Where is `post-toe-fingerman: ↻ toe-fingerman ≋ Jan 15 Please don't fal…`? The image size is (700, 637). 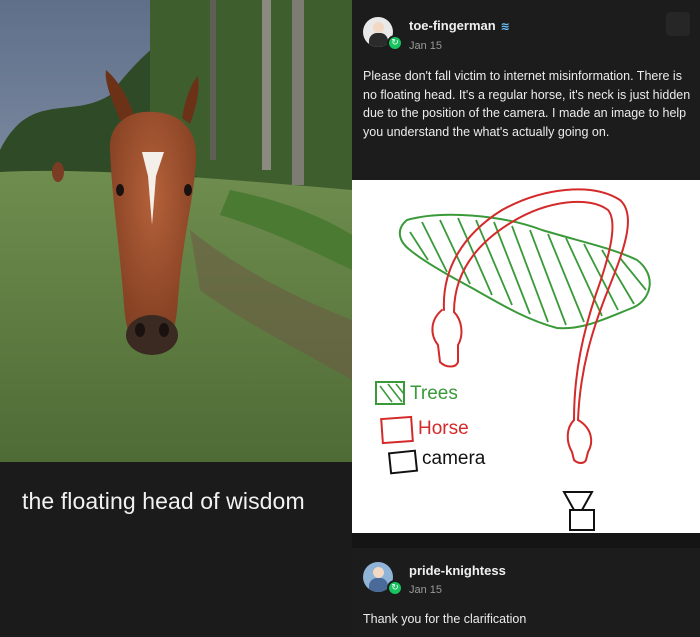
post-toe-fingerman: ↻ toe-fingerman ≋ Jan 15 Please don't fal… is located at coordinates (526, 90).